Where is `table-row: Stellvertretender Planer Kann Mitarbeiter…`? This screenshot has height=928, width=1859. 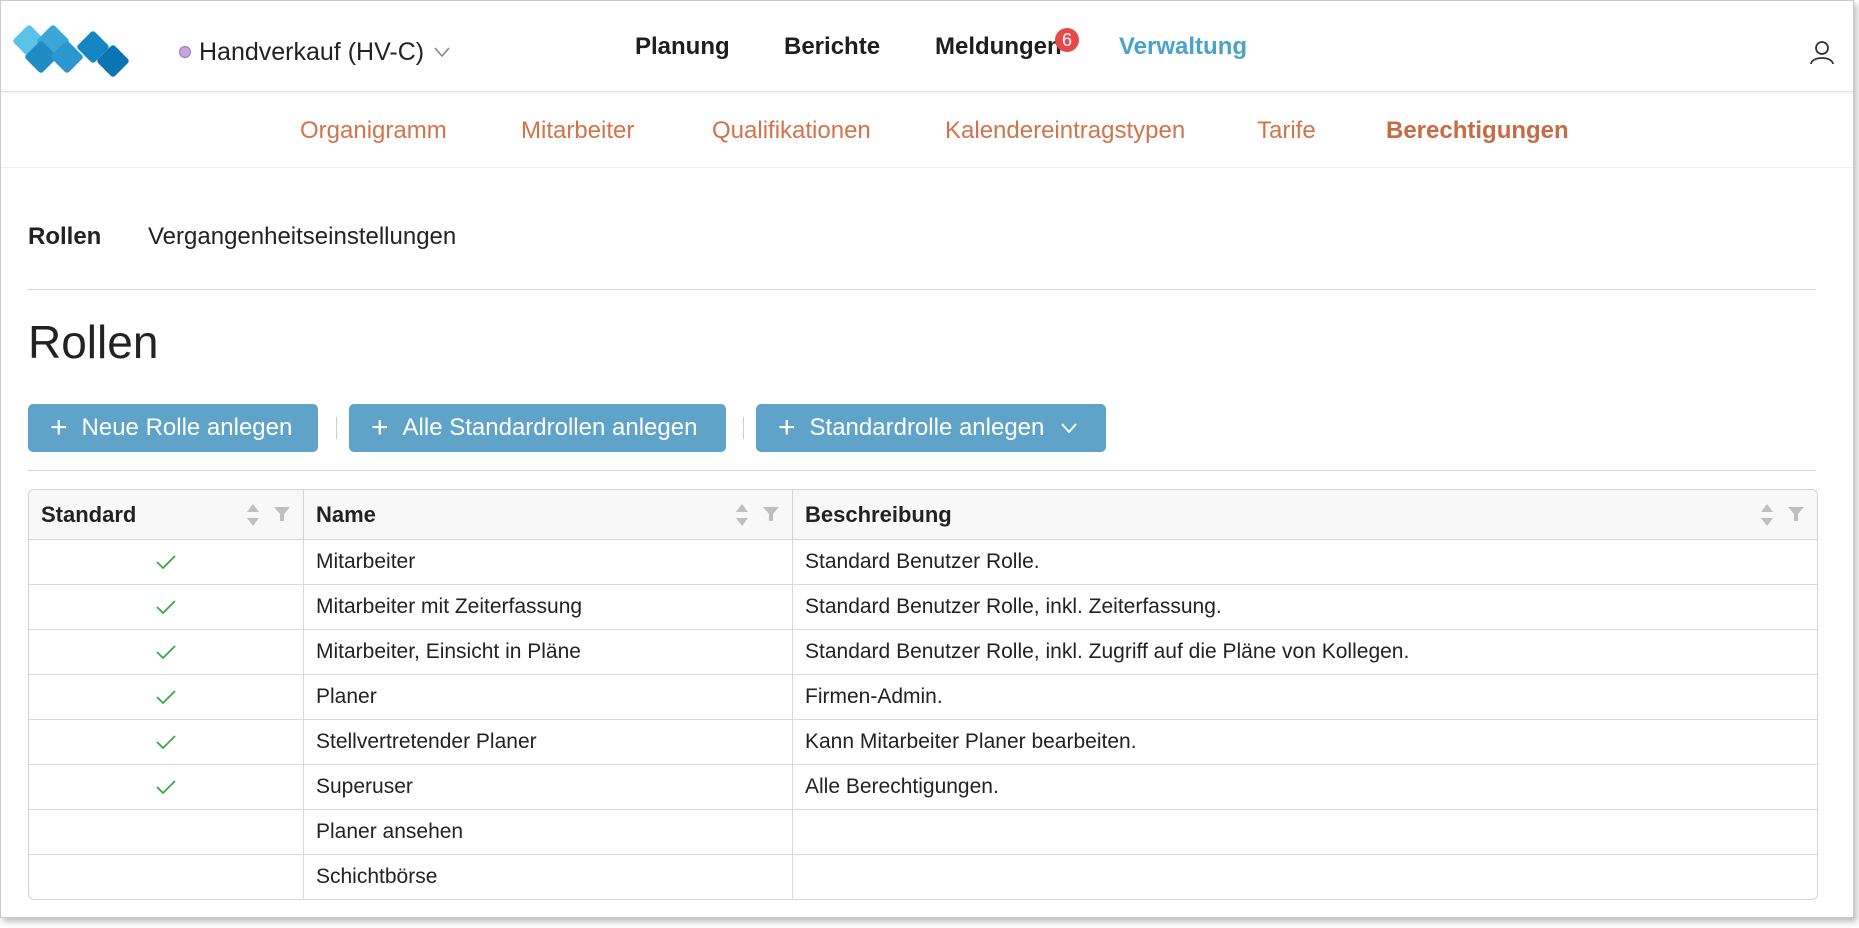 table-row: Stellvertretender Planer Kann Mitarbeiter… is located at coordinates (923, 742).